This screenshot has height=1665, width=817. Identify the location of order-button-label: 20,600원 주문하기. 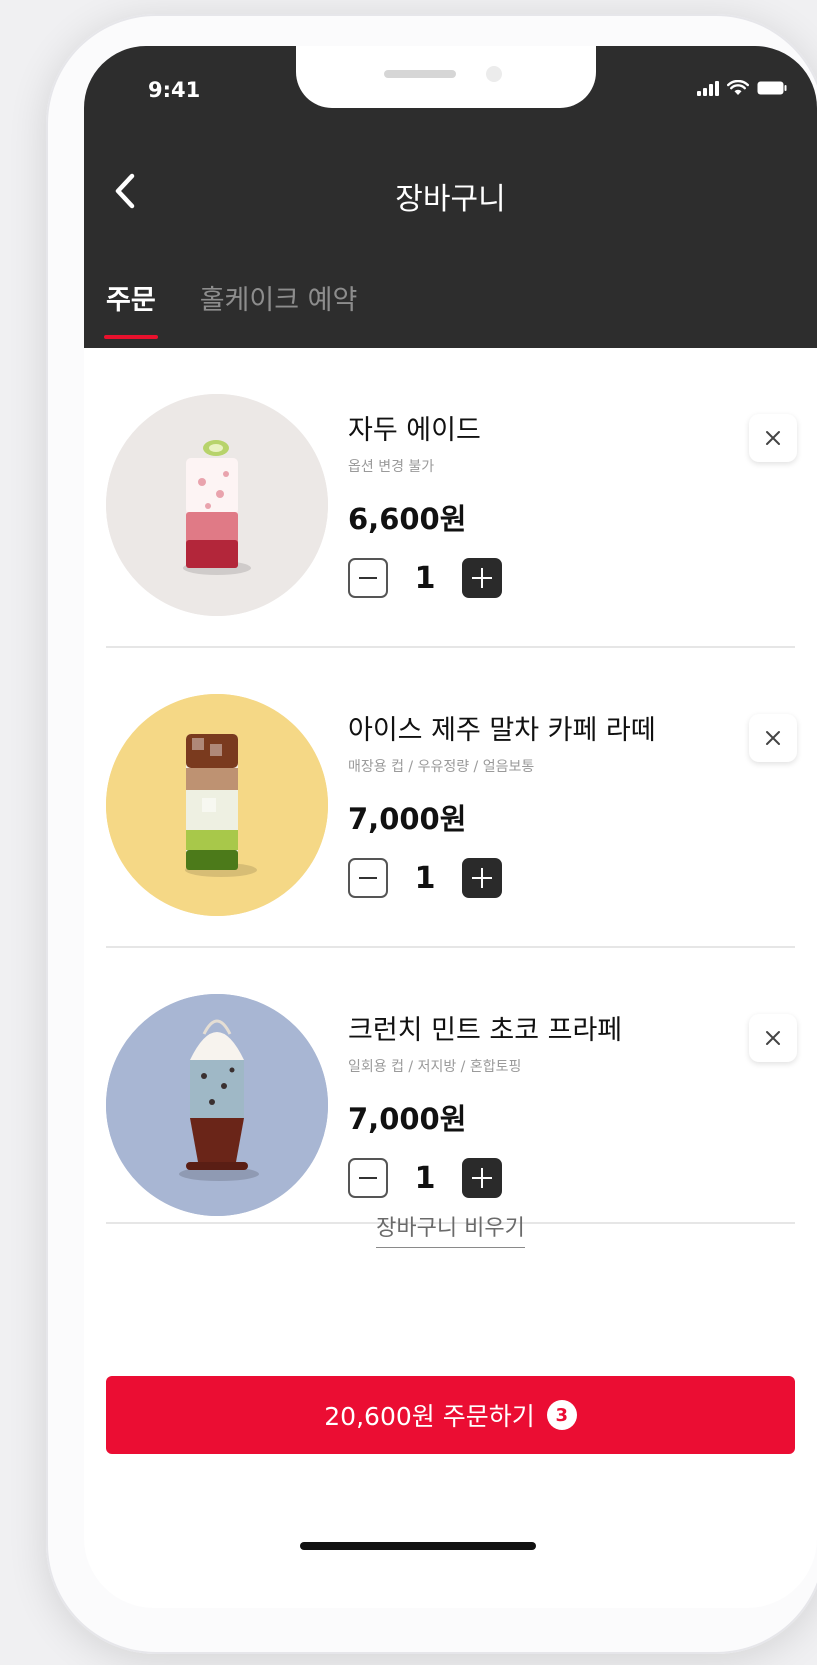
(429, 1416).